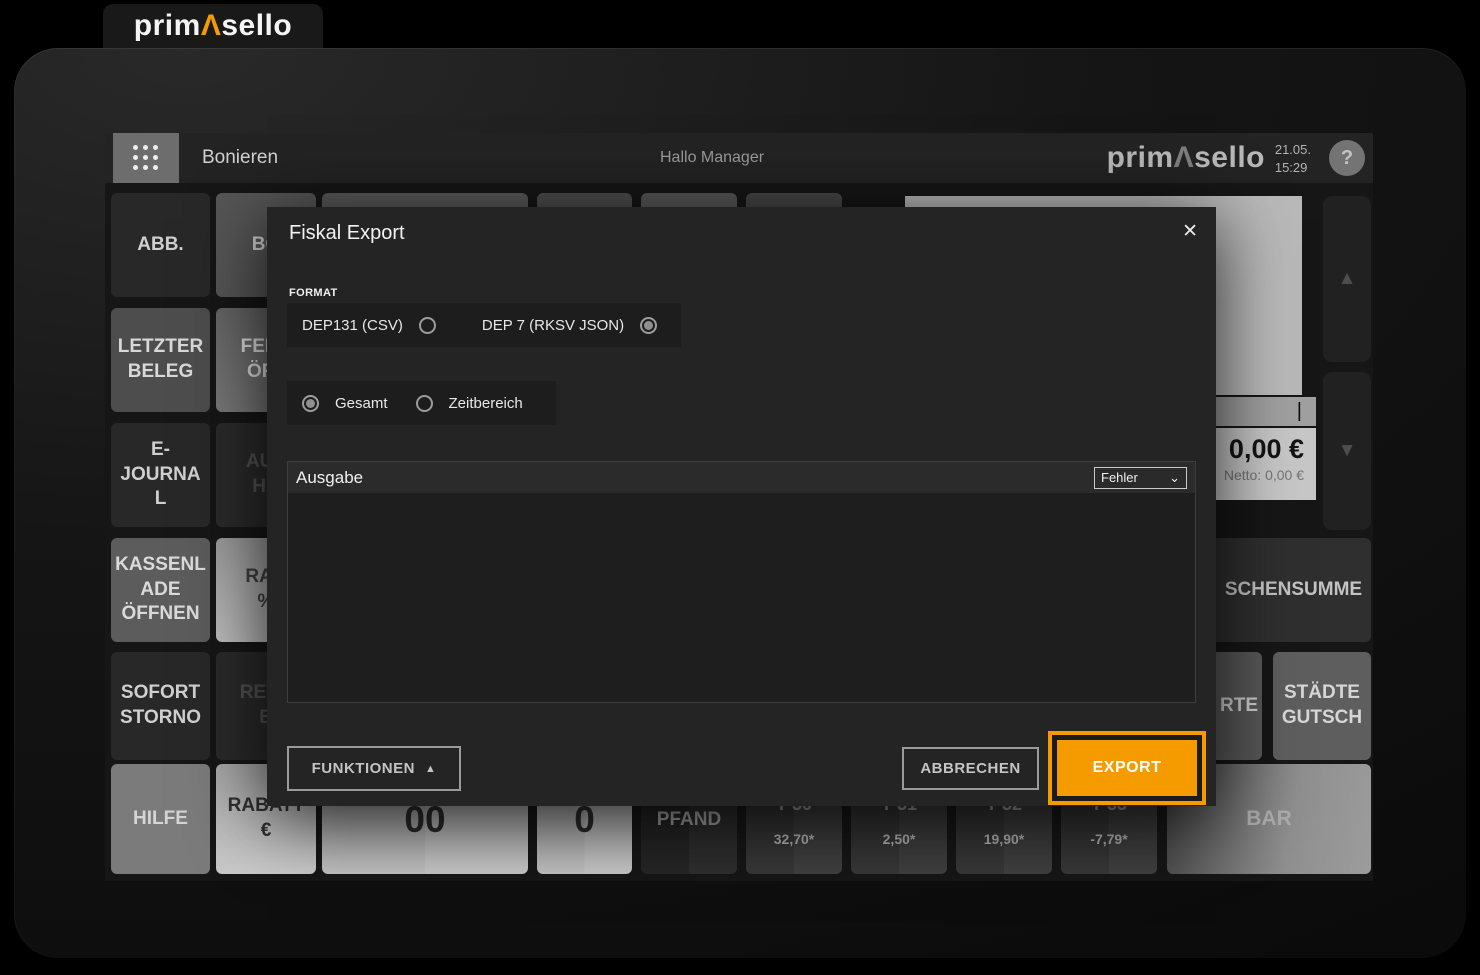  What do you see at coordinates (310, 403) in the screenshot?
I see `radio-gesamt` at bounding box center [310, 403].